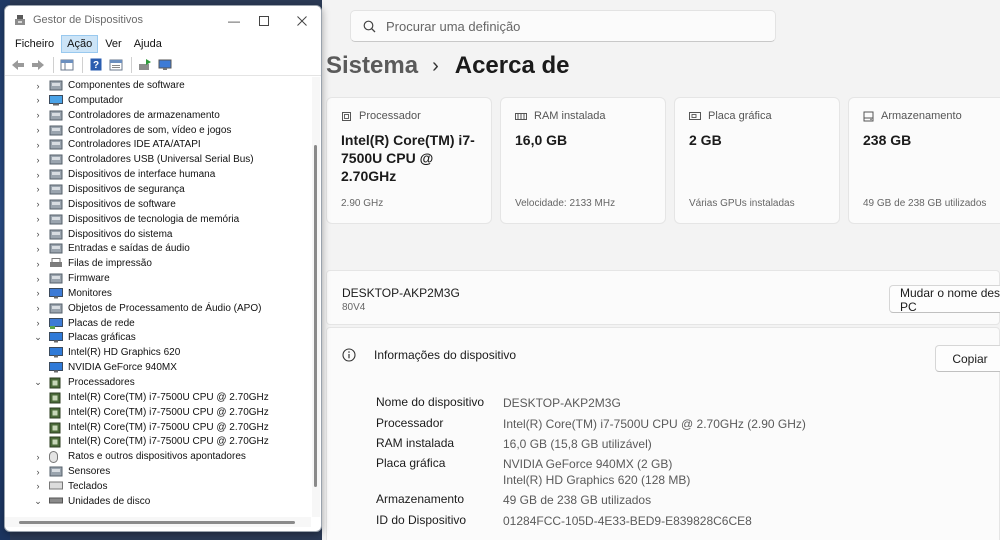 The height and width of the screenshot is (540, 1000). I want to click on tree-category-item: › Teclados, so click(70, 486).